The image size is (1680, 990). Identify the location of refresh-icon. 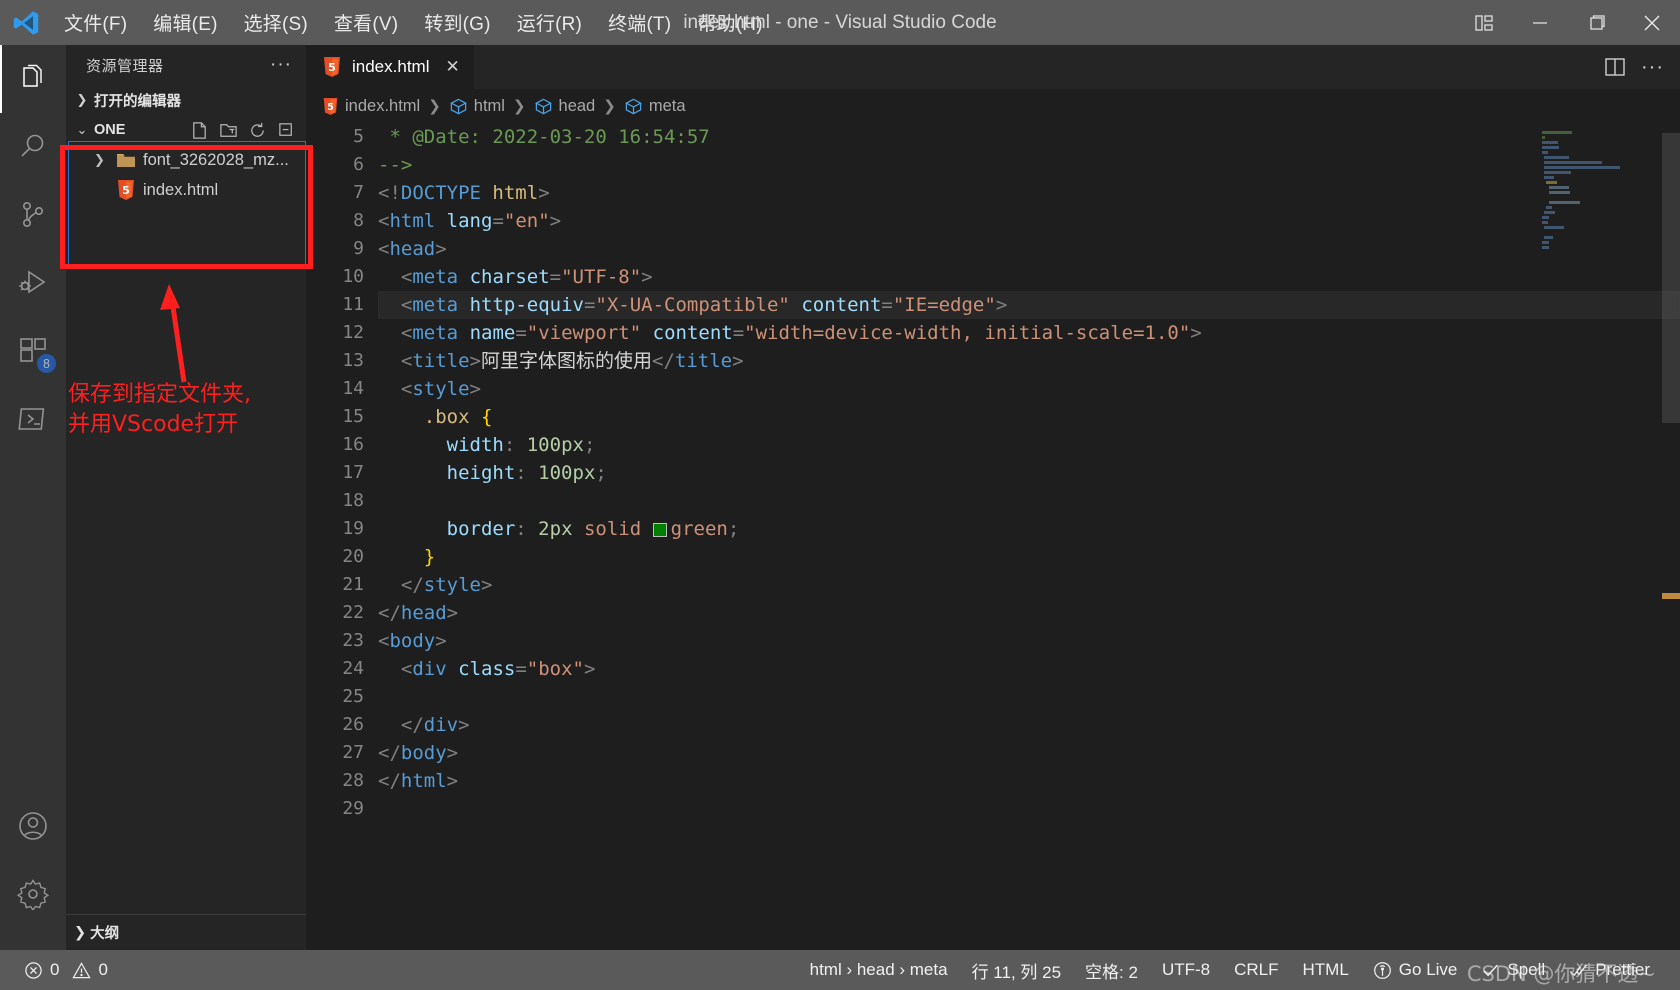
(257, 130).